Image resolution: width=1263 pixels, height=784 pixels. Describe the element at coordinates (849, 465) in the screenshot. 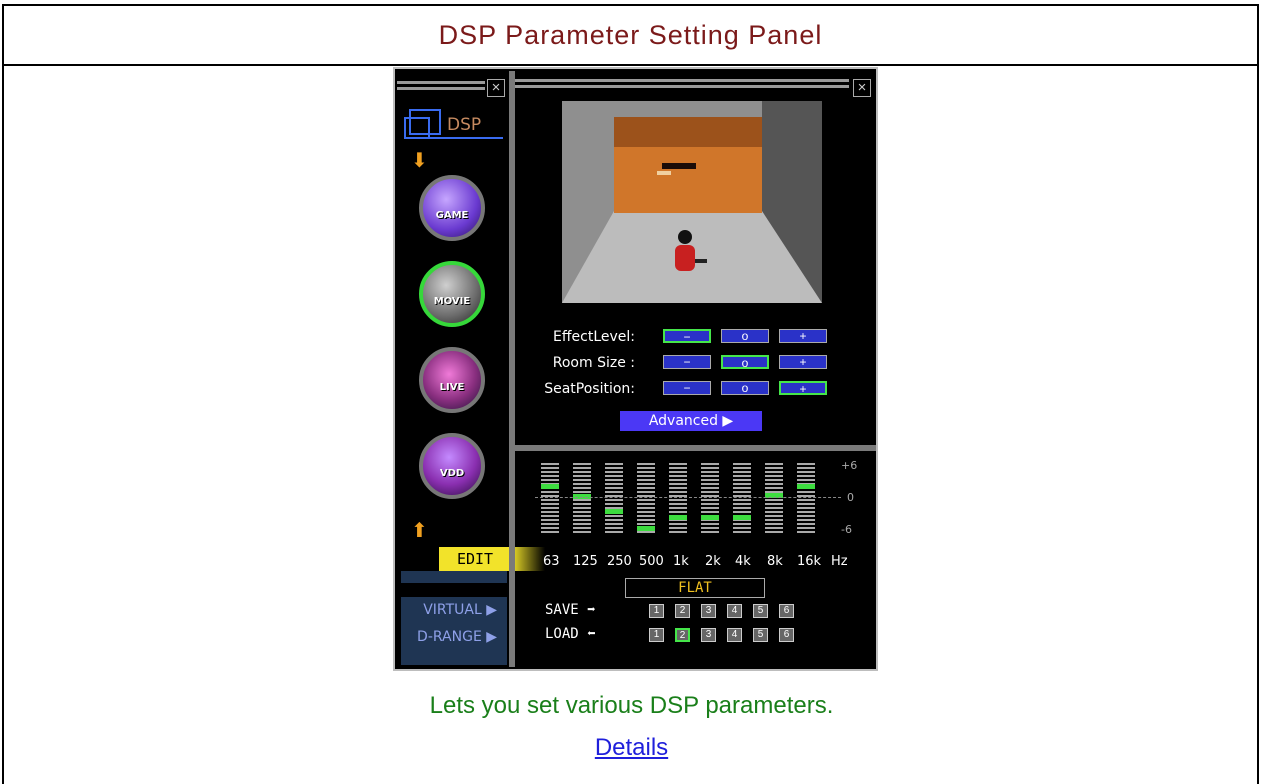

I see `eq-scale-top: +6` at that location.